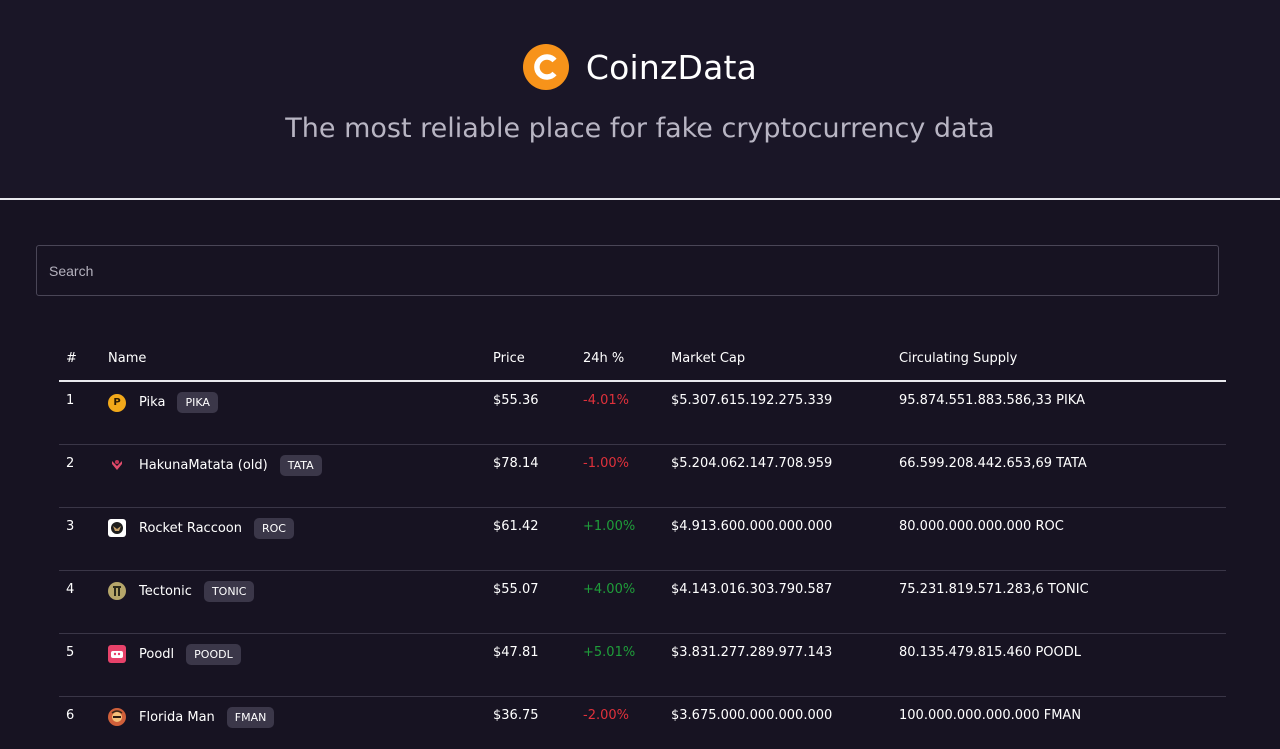  Describe the element at coordinates (1062, 602) in the screenshot. I see `supply-cell: 75.231.819.571.283,6 TONIC` at that location.